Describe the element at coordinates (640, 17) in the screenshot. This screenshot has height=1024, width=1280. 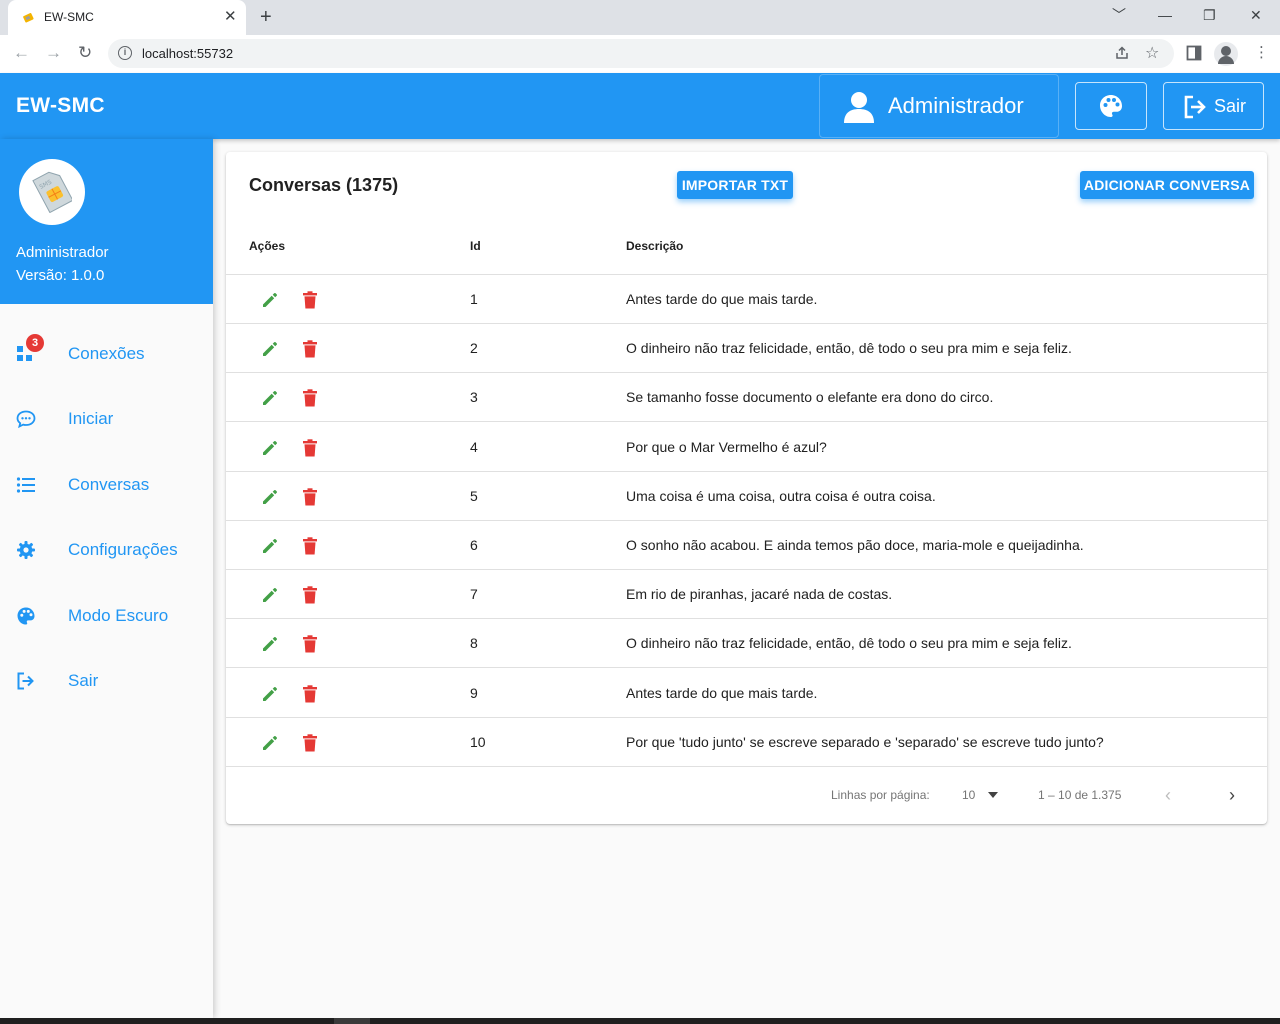
I see `browser-tabstrip: EW-SMC ✕ + ﹀ — ❐ ✕` at that location.